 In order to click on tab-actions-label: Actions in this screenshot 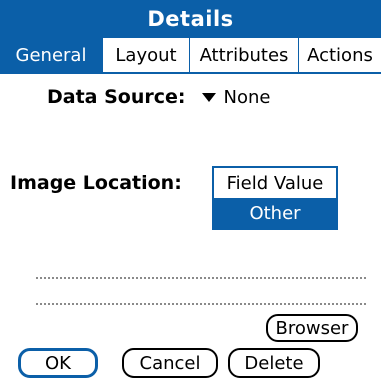, I will do `click(340, 55)`.